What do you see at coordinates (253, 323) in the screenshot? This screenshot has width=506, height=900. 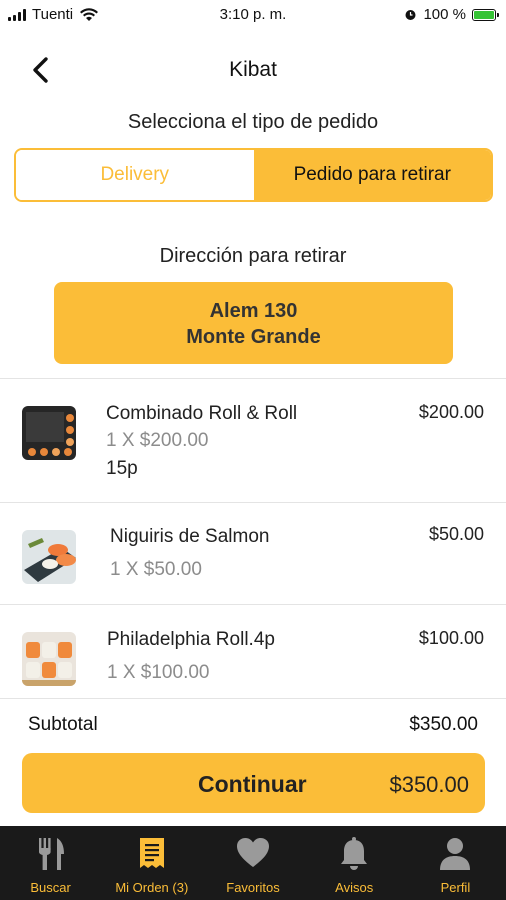 I see `pickup-address-card: Alem 130 Monte Grande` at bounding box center [253, 323].